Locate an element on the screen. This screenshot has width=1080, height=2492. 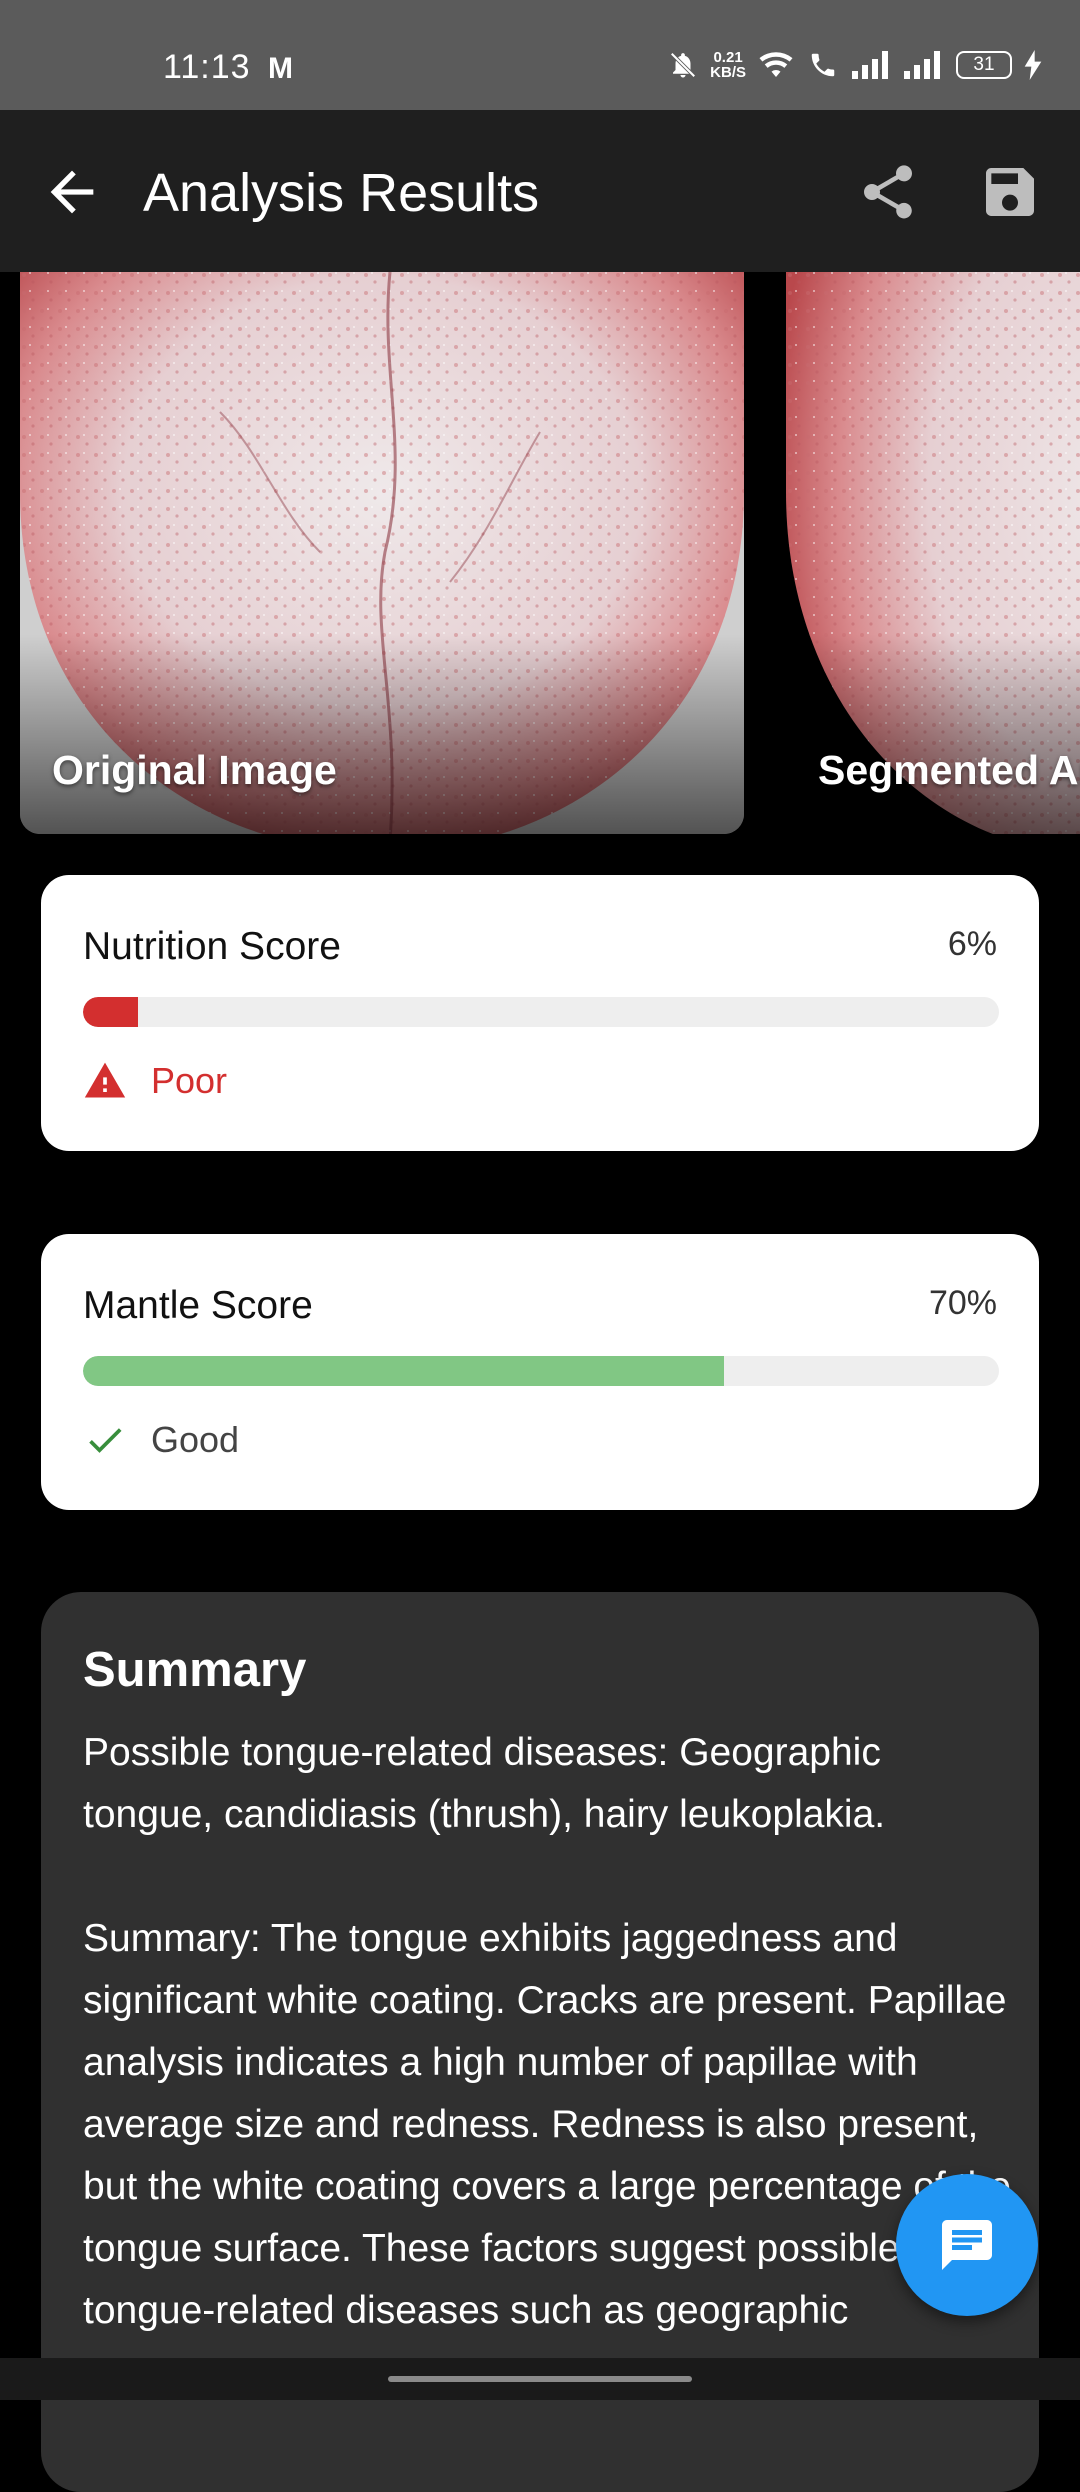
system-nav-bar is located at coordinates (540, 2379).